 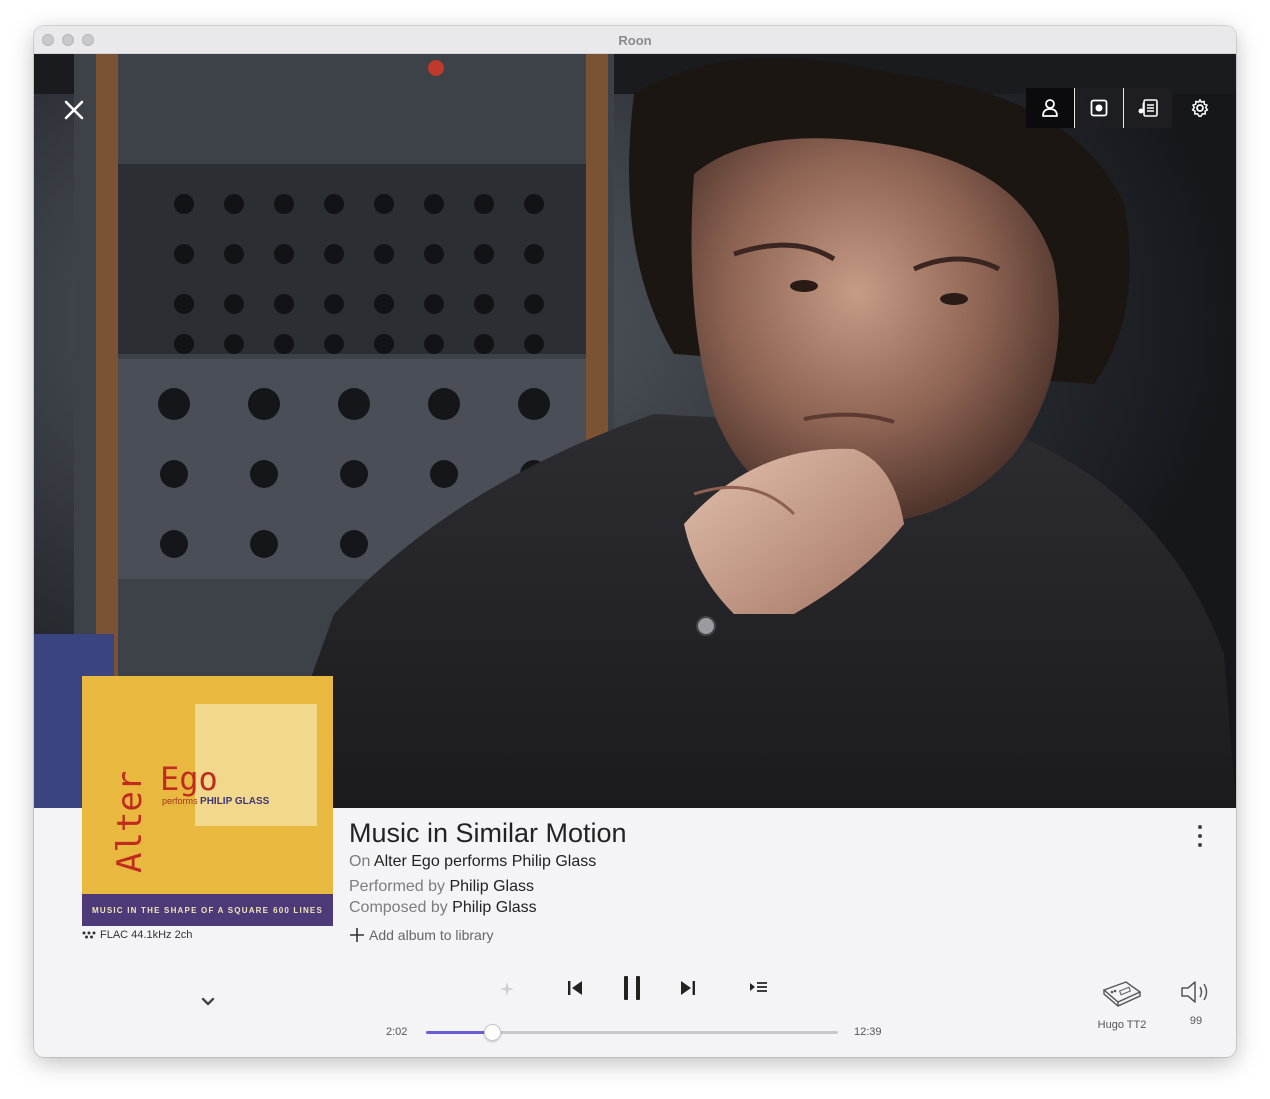 I want to click on lyrics-view-button, so click(x=1148, y=108).